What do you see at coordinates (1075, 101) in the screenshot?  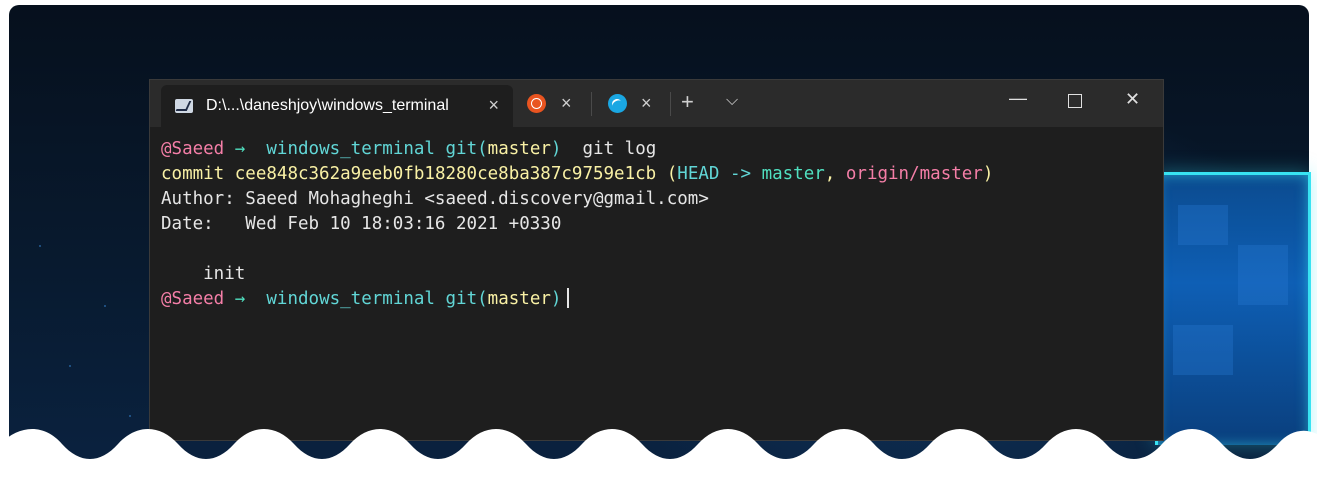 I see `maximize-button` at bounding box center [1075, 101].